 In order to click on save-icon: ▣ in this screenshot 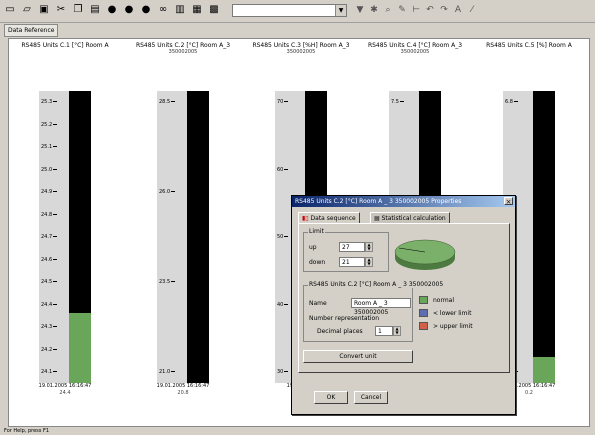, I will do `click(44, 10)`.